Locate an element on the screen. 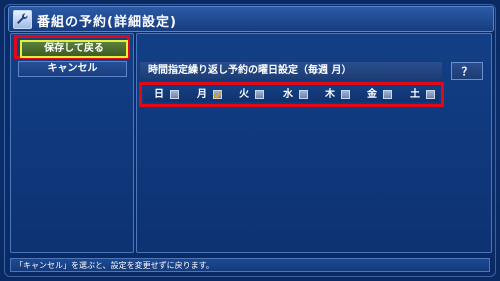 The image size is (500, 281). day-wednesday: 水 is located at coordinates (295, 94).